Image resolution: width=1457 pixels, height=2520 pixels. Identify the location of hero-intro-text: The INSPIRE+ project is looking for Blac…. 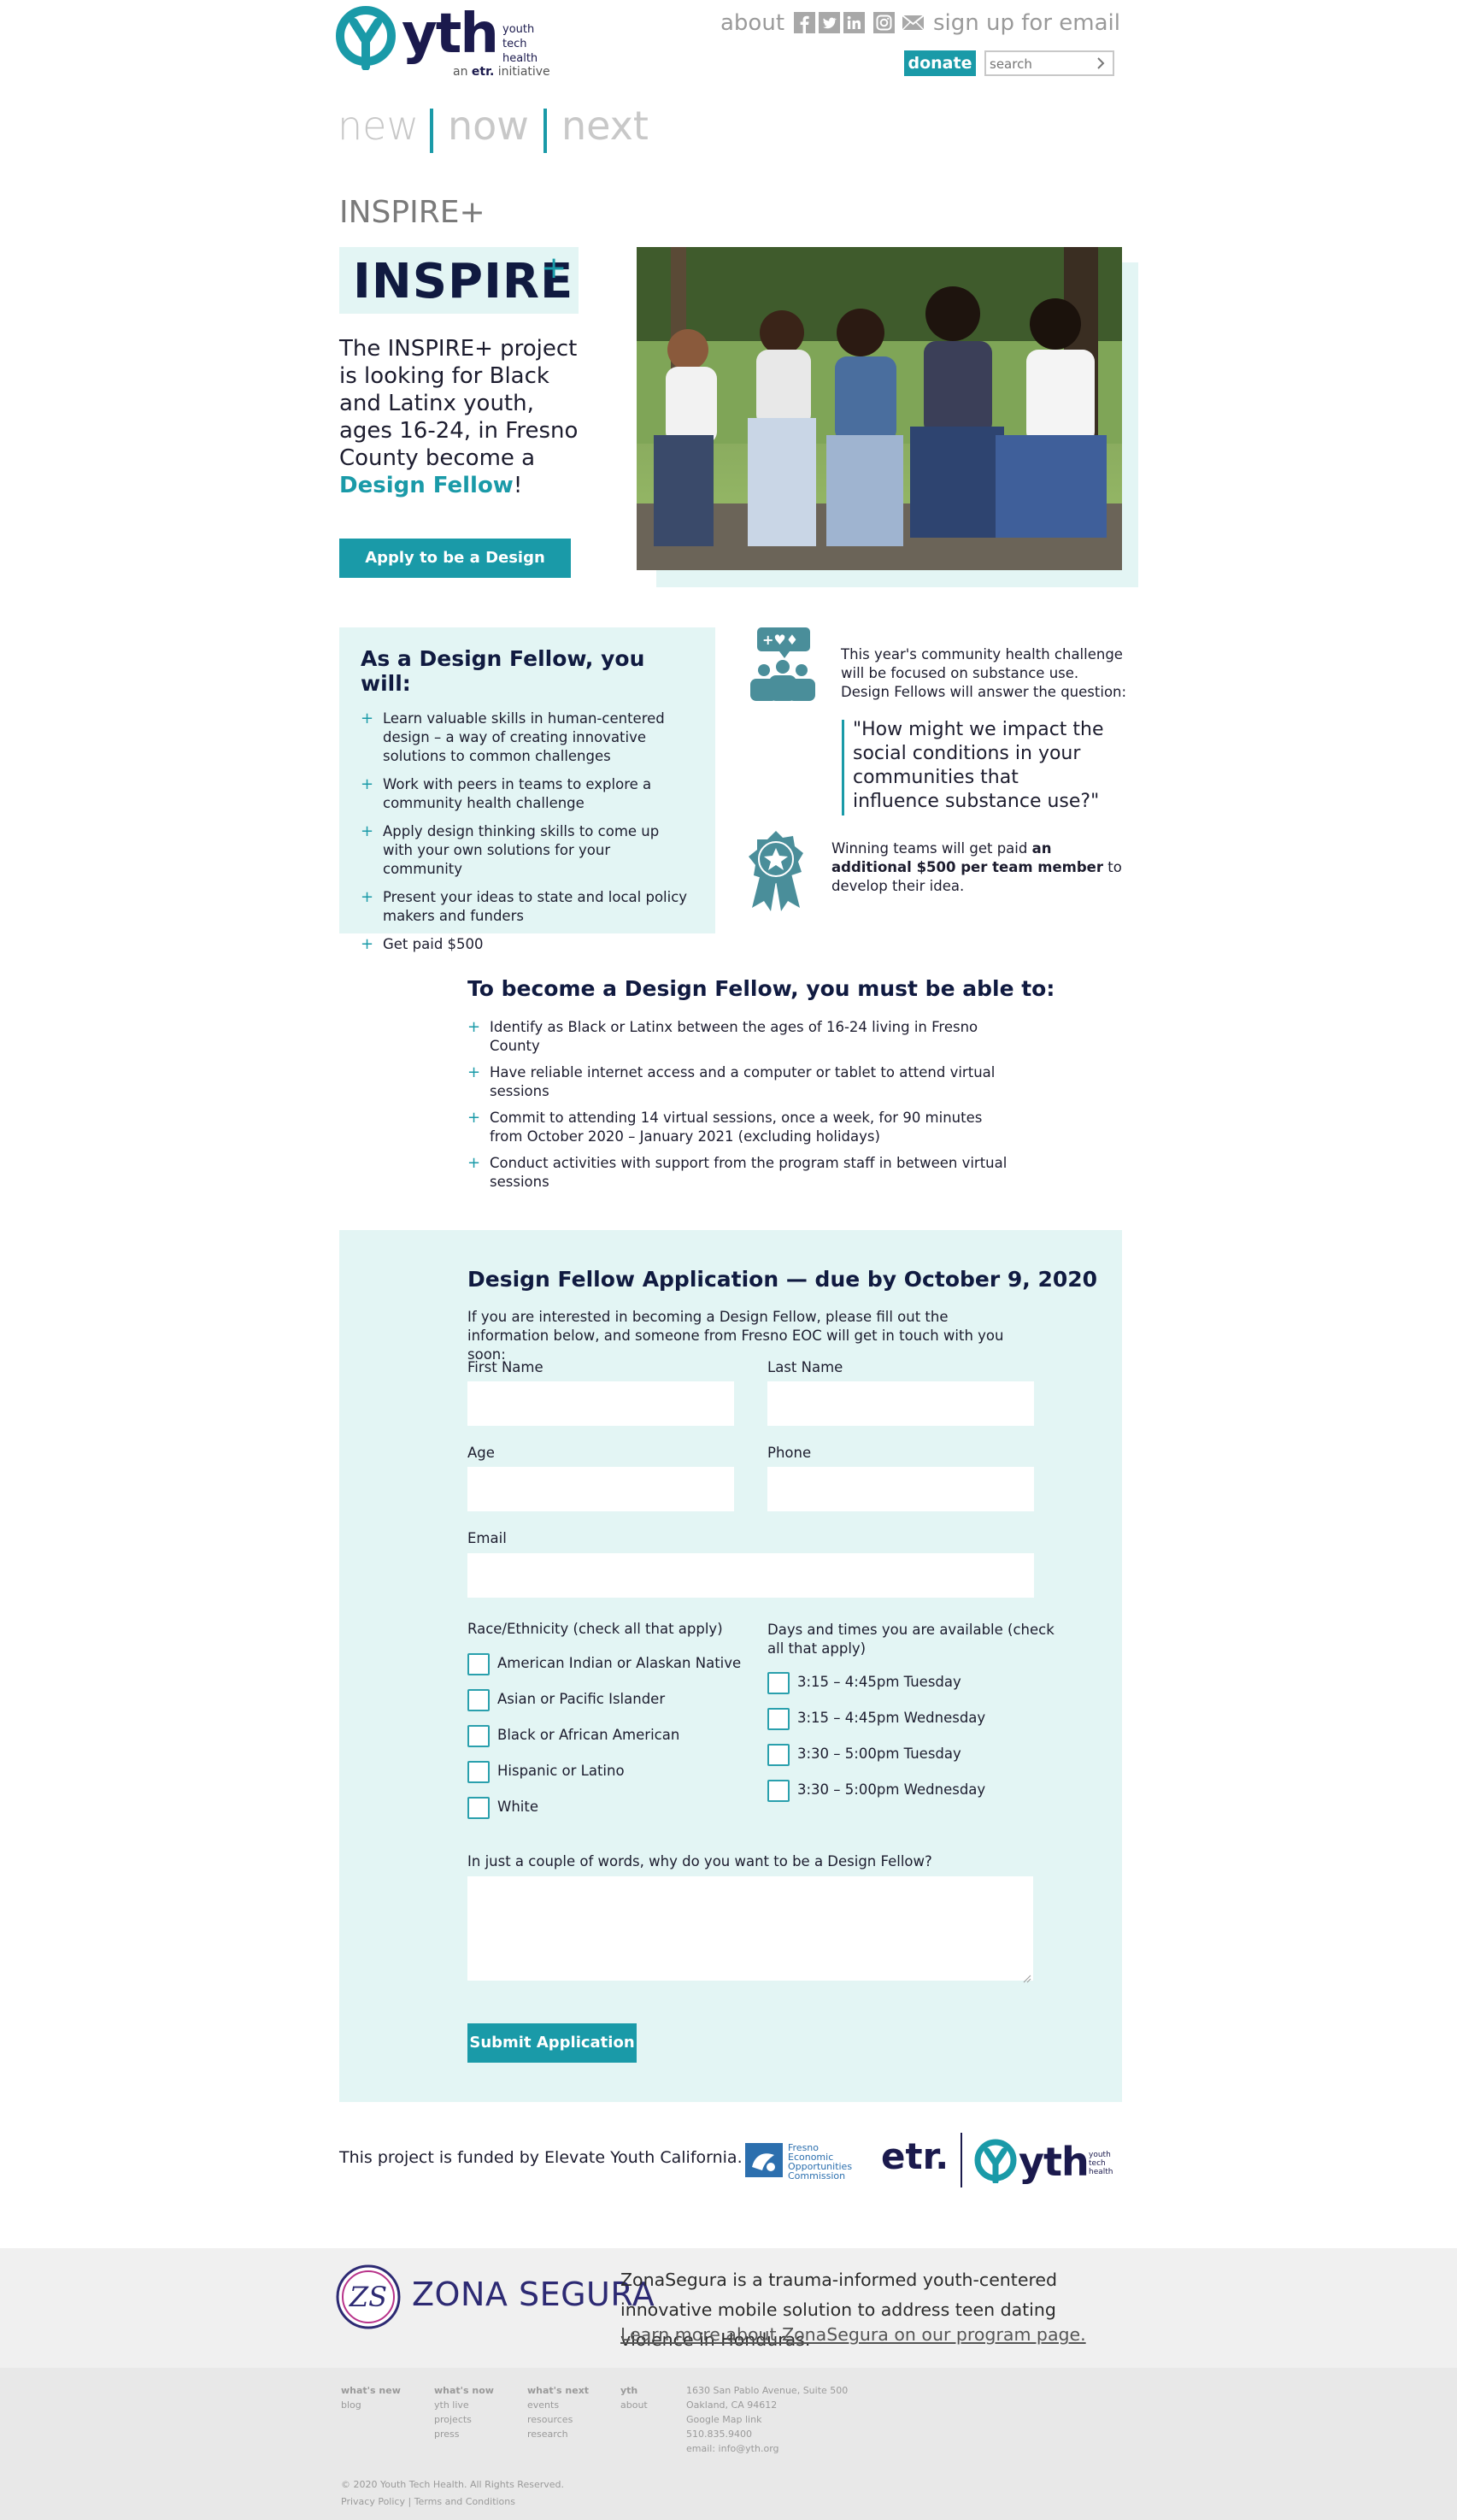
(459, 417).